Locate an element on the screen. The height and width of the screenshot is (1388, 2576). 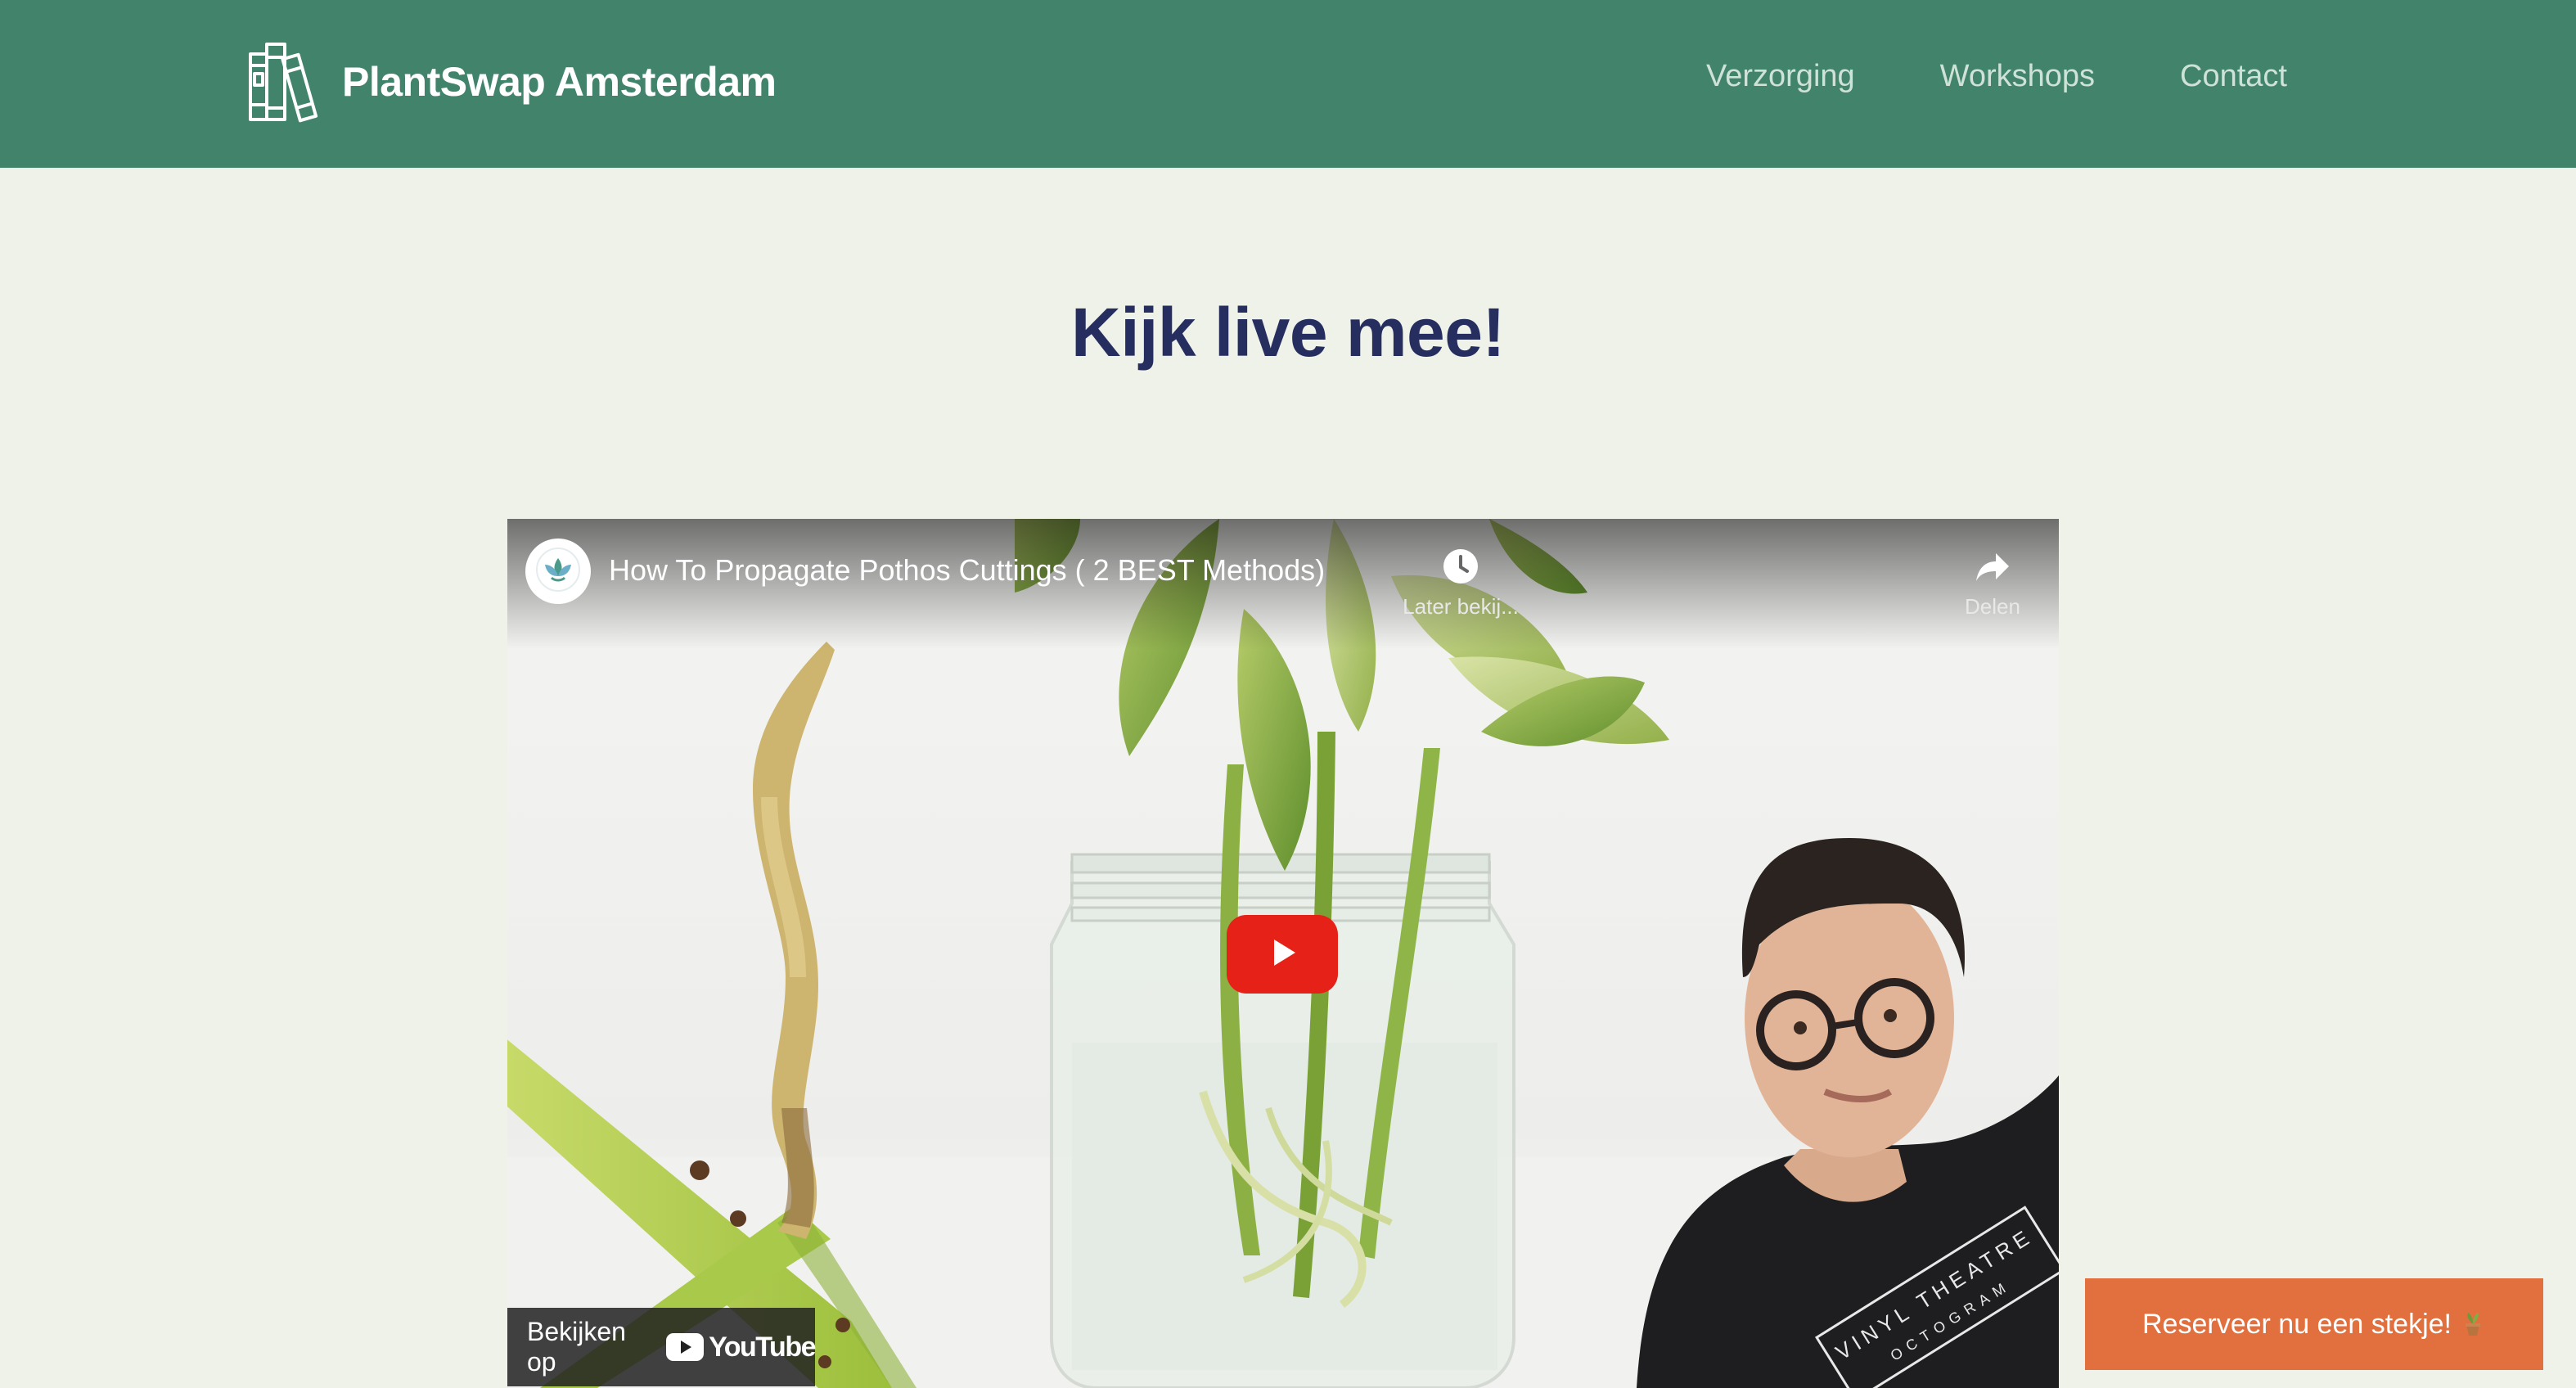
watch-on-youtube-button: Bekijken op YouTube is located at coordinates (661, 1347).